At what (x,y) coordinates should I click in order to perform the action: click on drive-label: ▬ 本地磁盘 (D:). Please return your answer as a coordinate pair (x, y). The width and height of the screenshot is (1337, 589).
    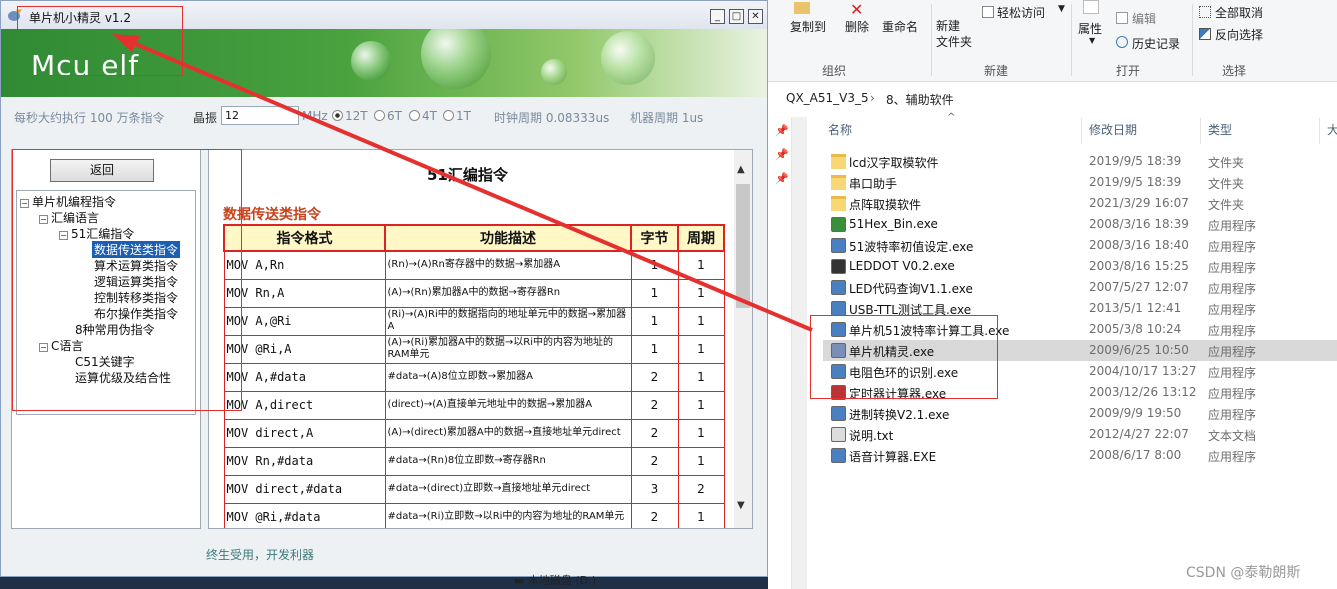
    Looking at the image, I should click on (555, 580).